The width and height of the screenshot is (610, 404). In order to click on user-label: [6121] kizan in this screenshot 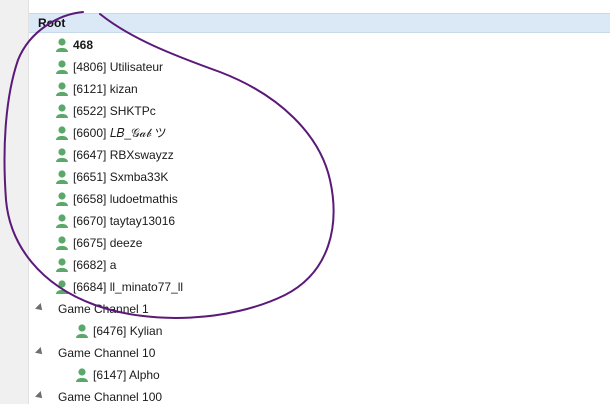, I will do `click(105, 89)`.